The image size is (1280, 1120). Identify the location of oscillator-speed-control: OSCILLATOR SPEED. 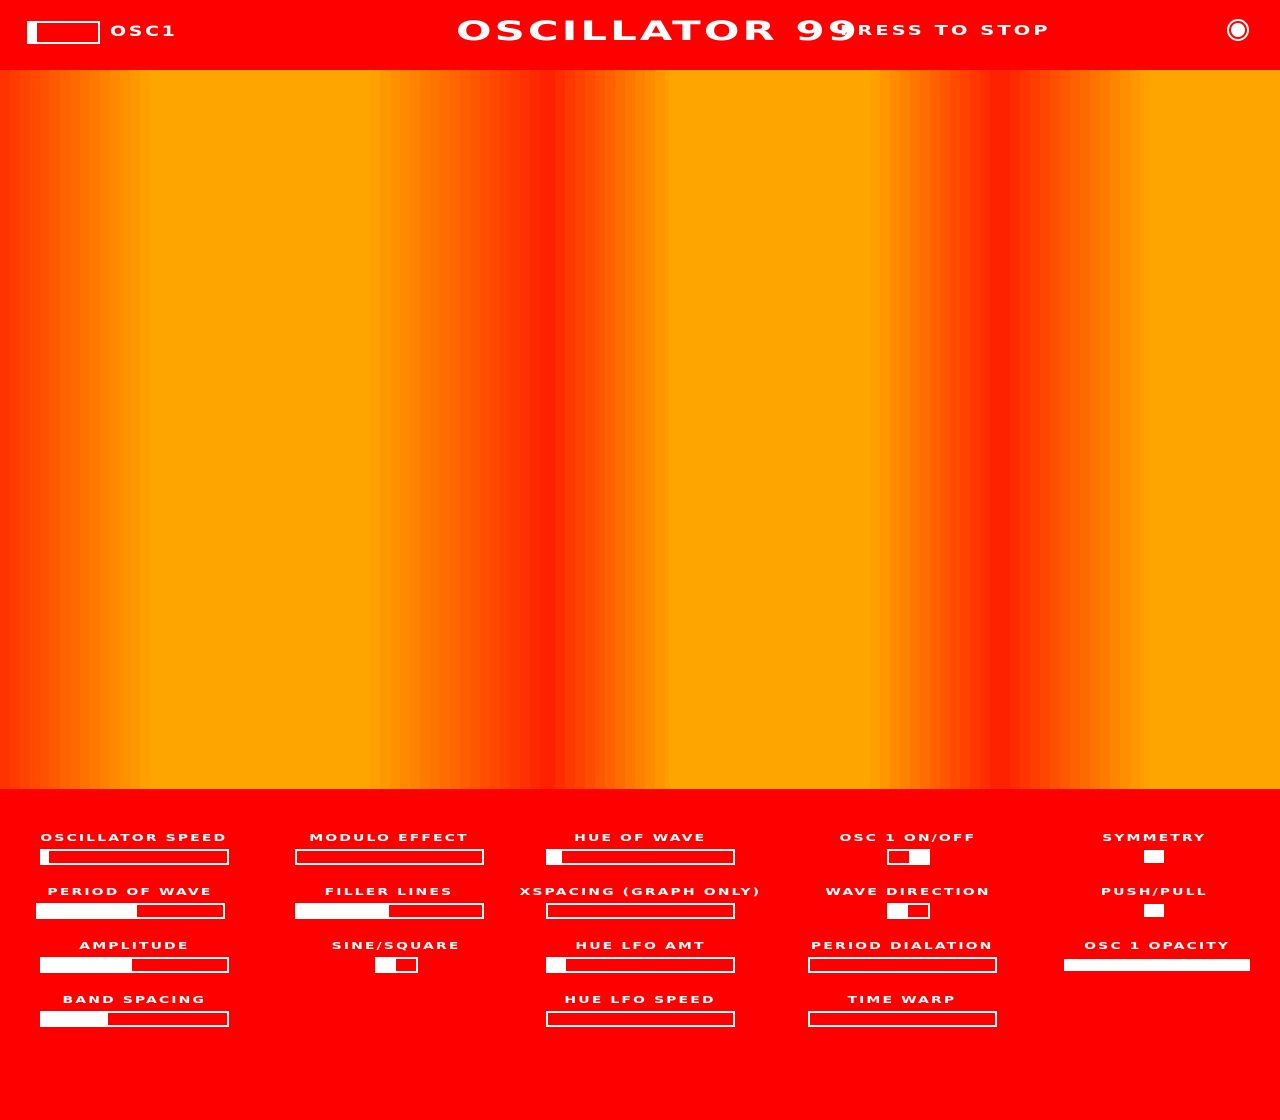
(134, 849).